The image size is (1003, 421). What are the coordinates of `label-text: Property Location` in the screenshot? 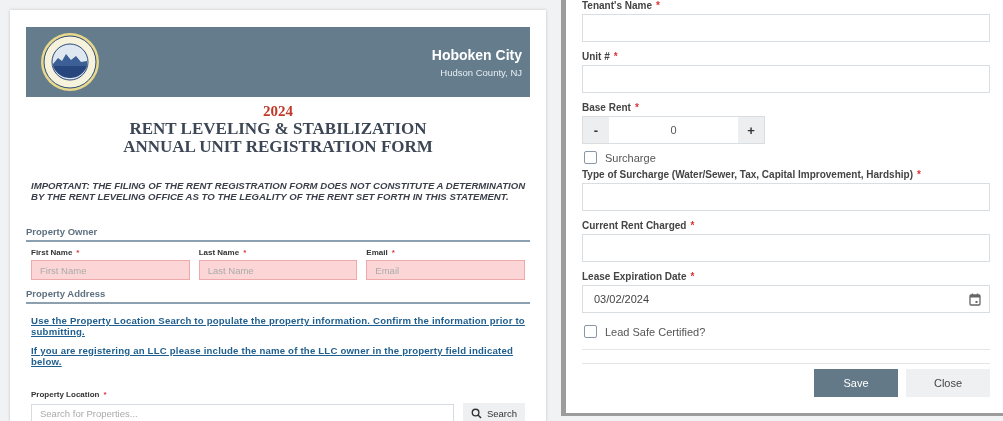 It's located at (65, 394).